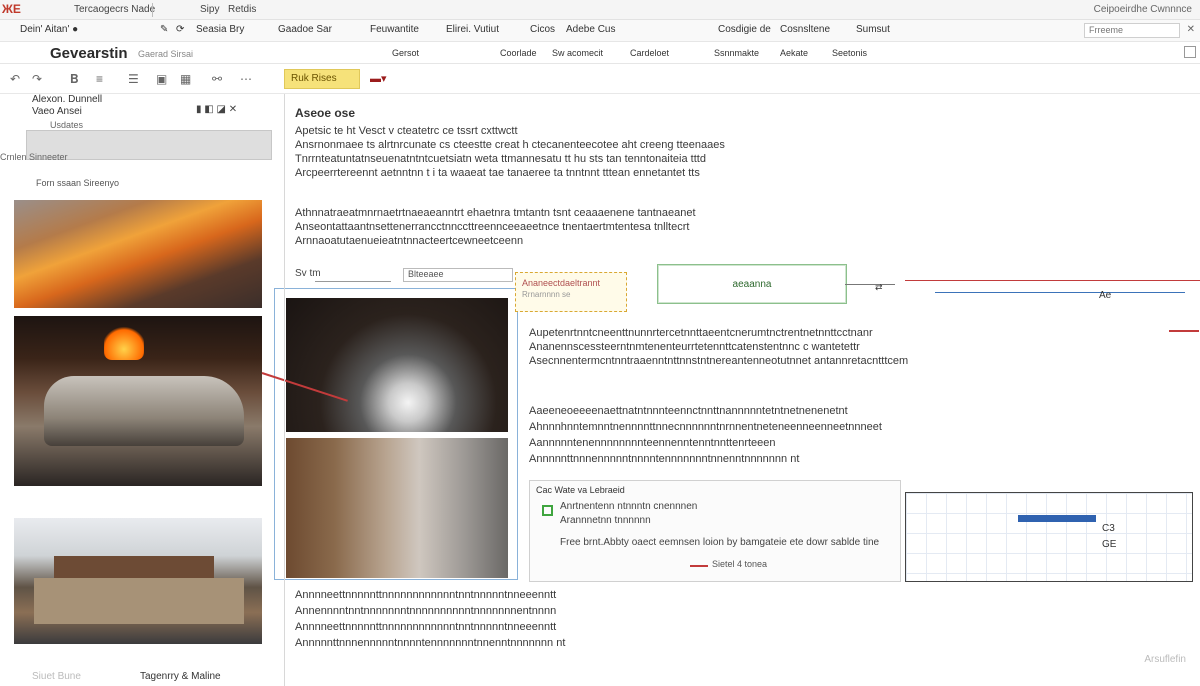 The width and height of the screenshot is (1200, 686). Describe the element at coordinates (518, 53) in the screenshot. I see `toolbar2-item-1: Coorlade` at that location.